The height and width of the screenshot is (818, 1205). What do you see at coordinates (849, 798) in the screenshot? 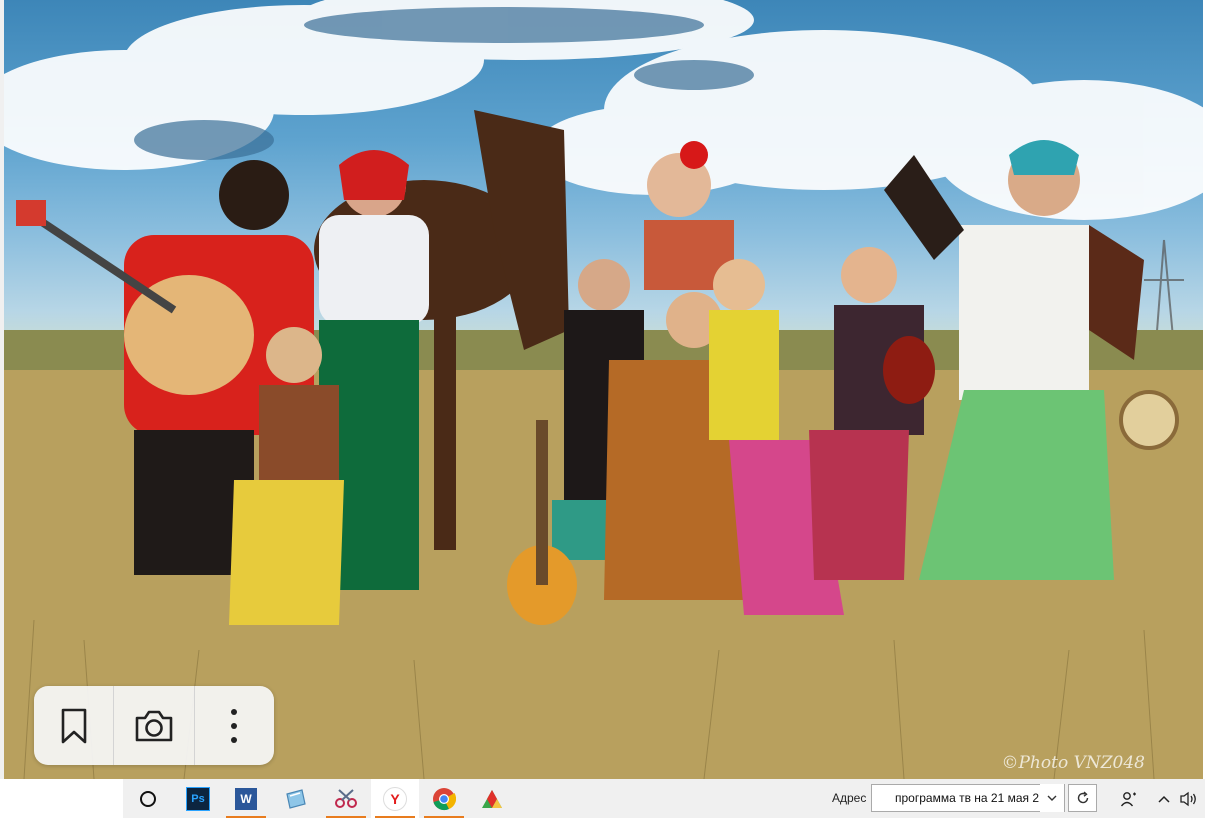
I see `address-label: Адрес` at bounding box center [849, 798].